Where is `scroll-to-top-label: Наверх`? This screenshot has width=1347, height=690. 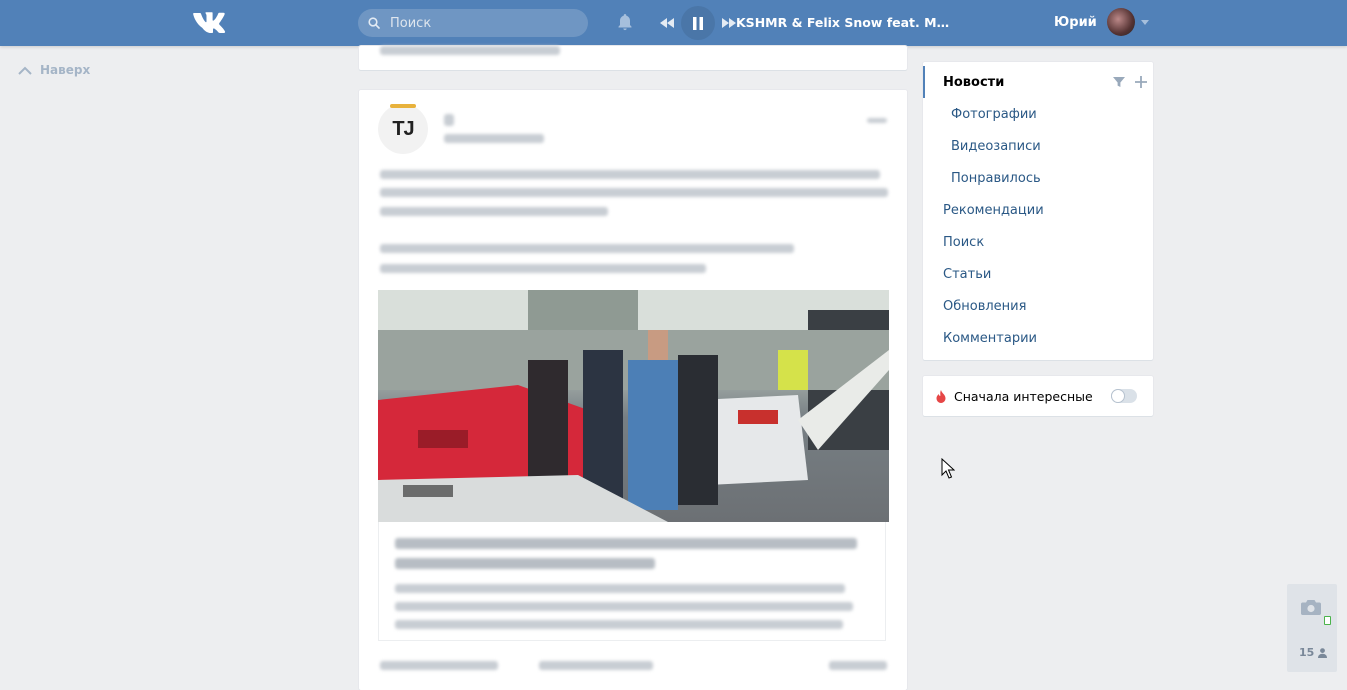 scroll-to-top-label: Наверх is located at coordinates (65, 70).